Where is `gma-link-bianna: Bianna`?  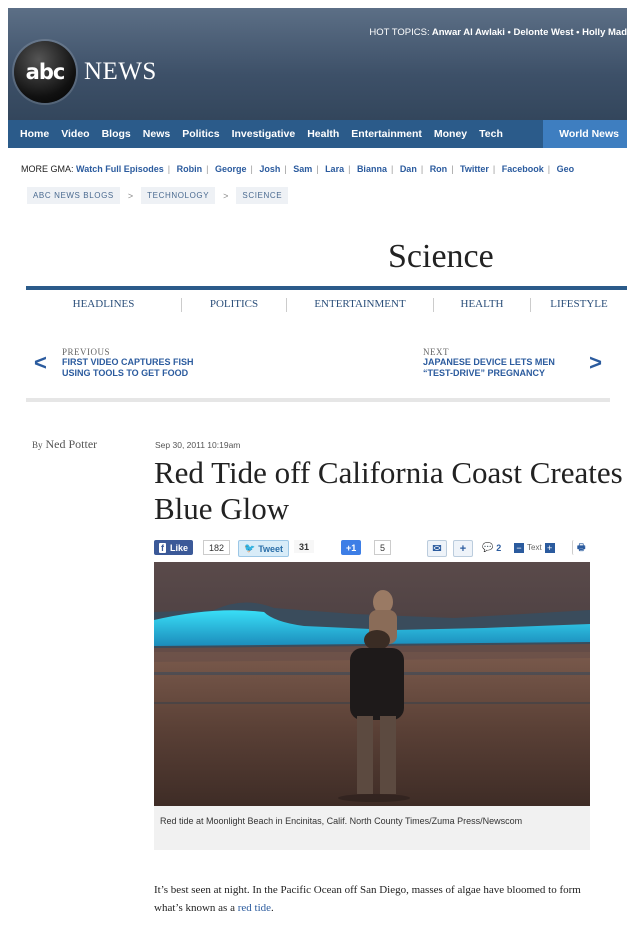
gma-link-bianna: Bianna is located at coordinates (372, 169).